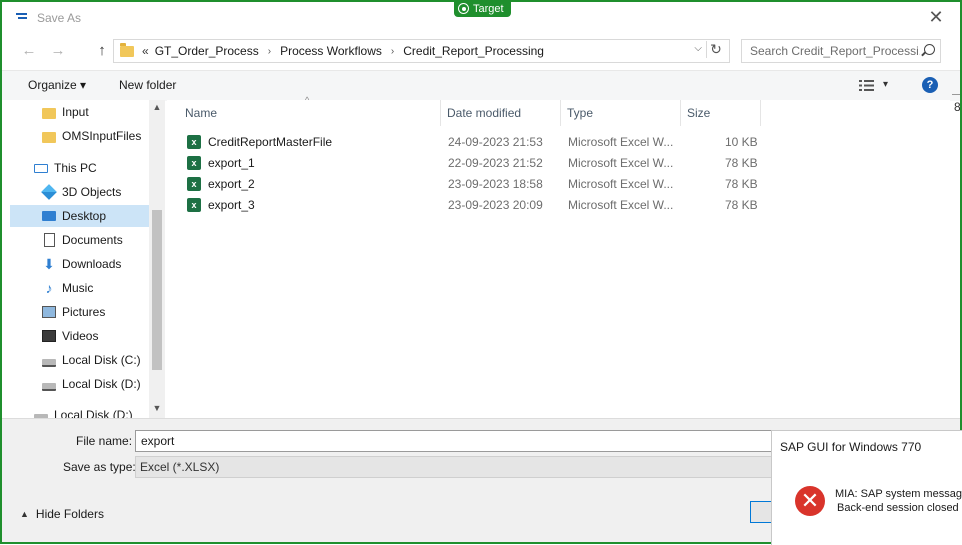 Image resolution: width=962 pixels, height=545 pixels. I want to click on column-header-label: Date modified, so click(484, 113).